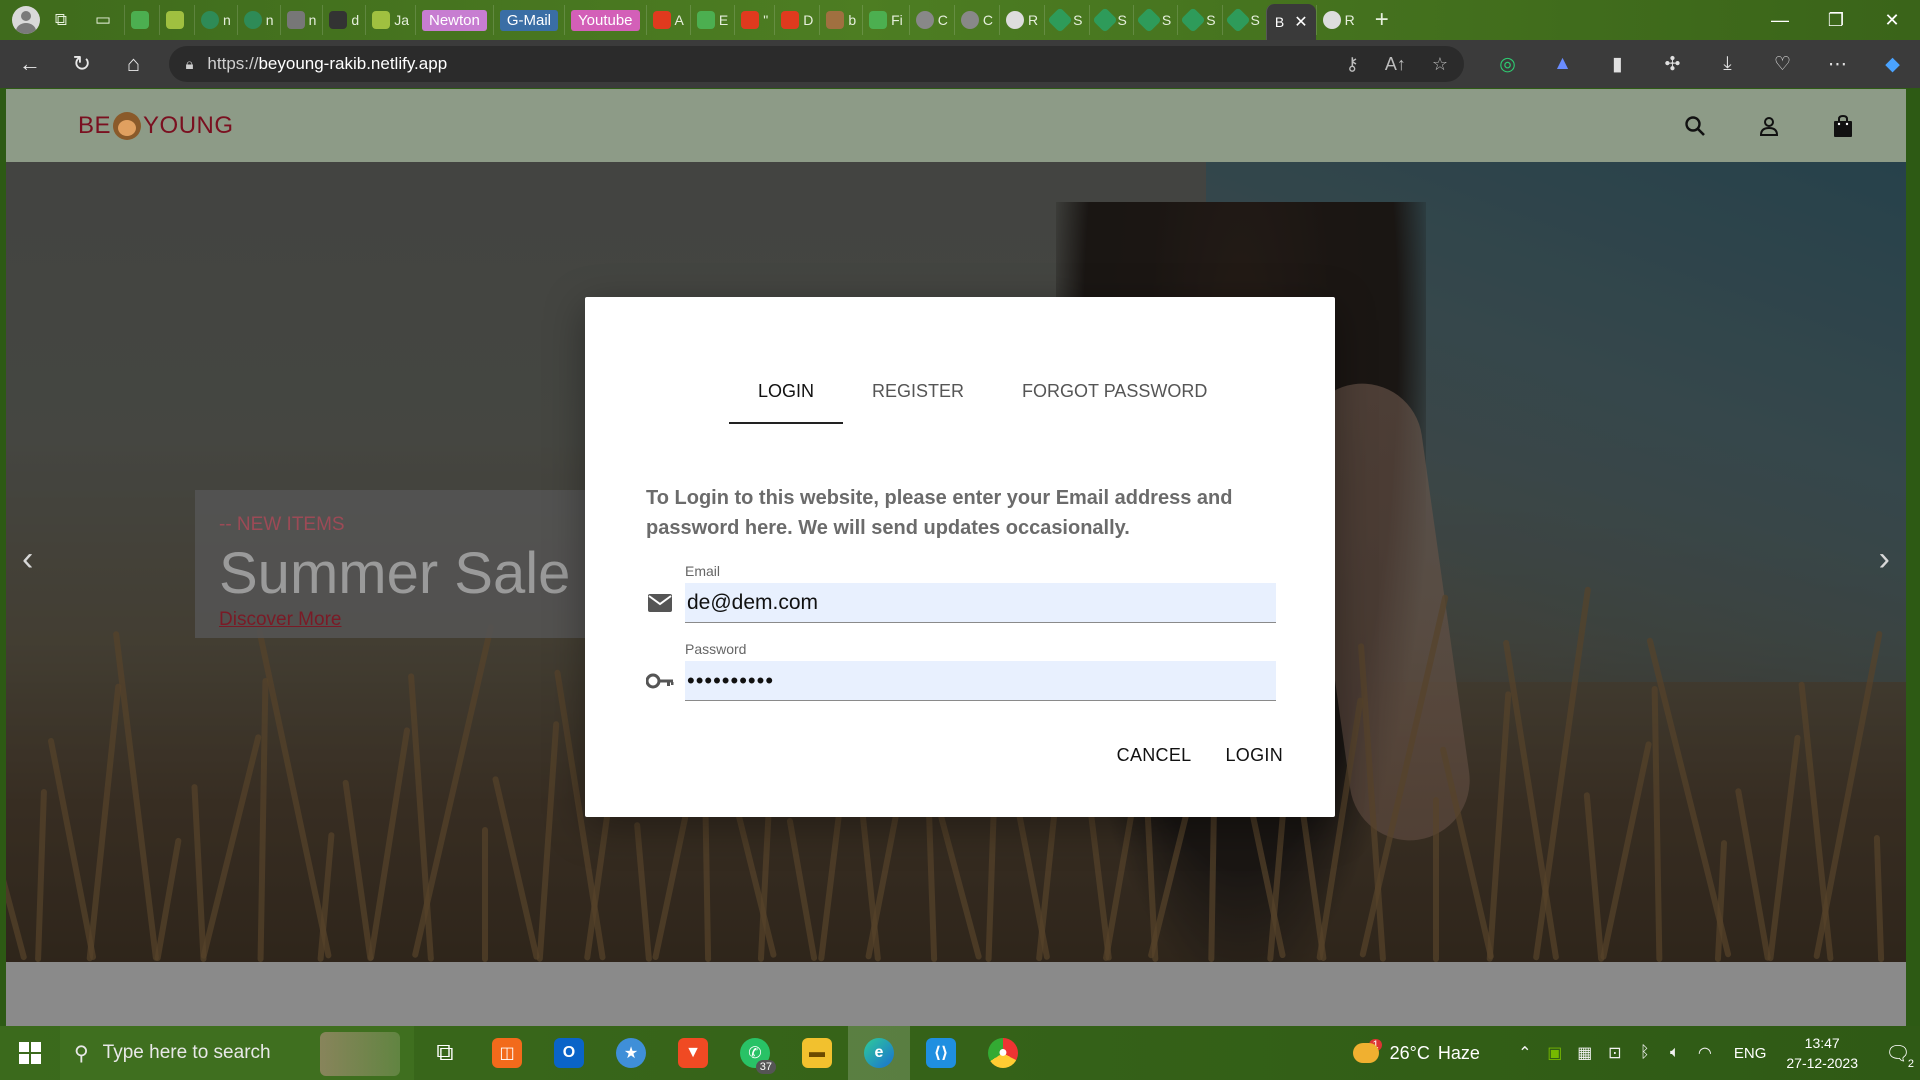  I want to click on tab: E, so click(711, 20).